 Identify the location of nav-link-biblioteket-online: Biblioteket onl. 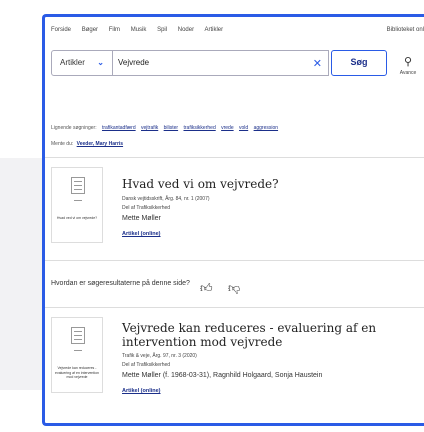
(405, 30).